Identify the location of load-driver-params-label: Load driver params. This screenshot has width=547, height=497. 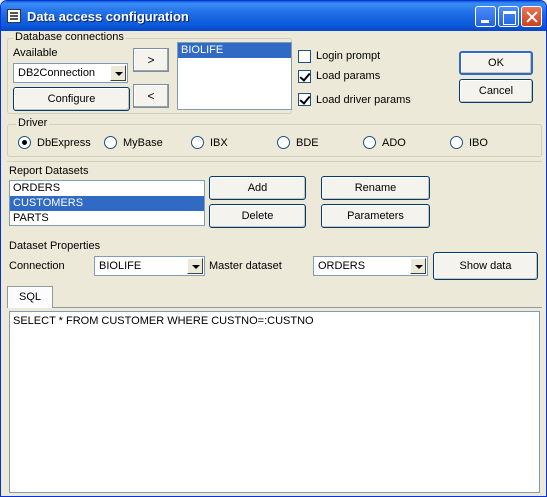
(363, 100).